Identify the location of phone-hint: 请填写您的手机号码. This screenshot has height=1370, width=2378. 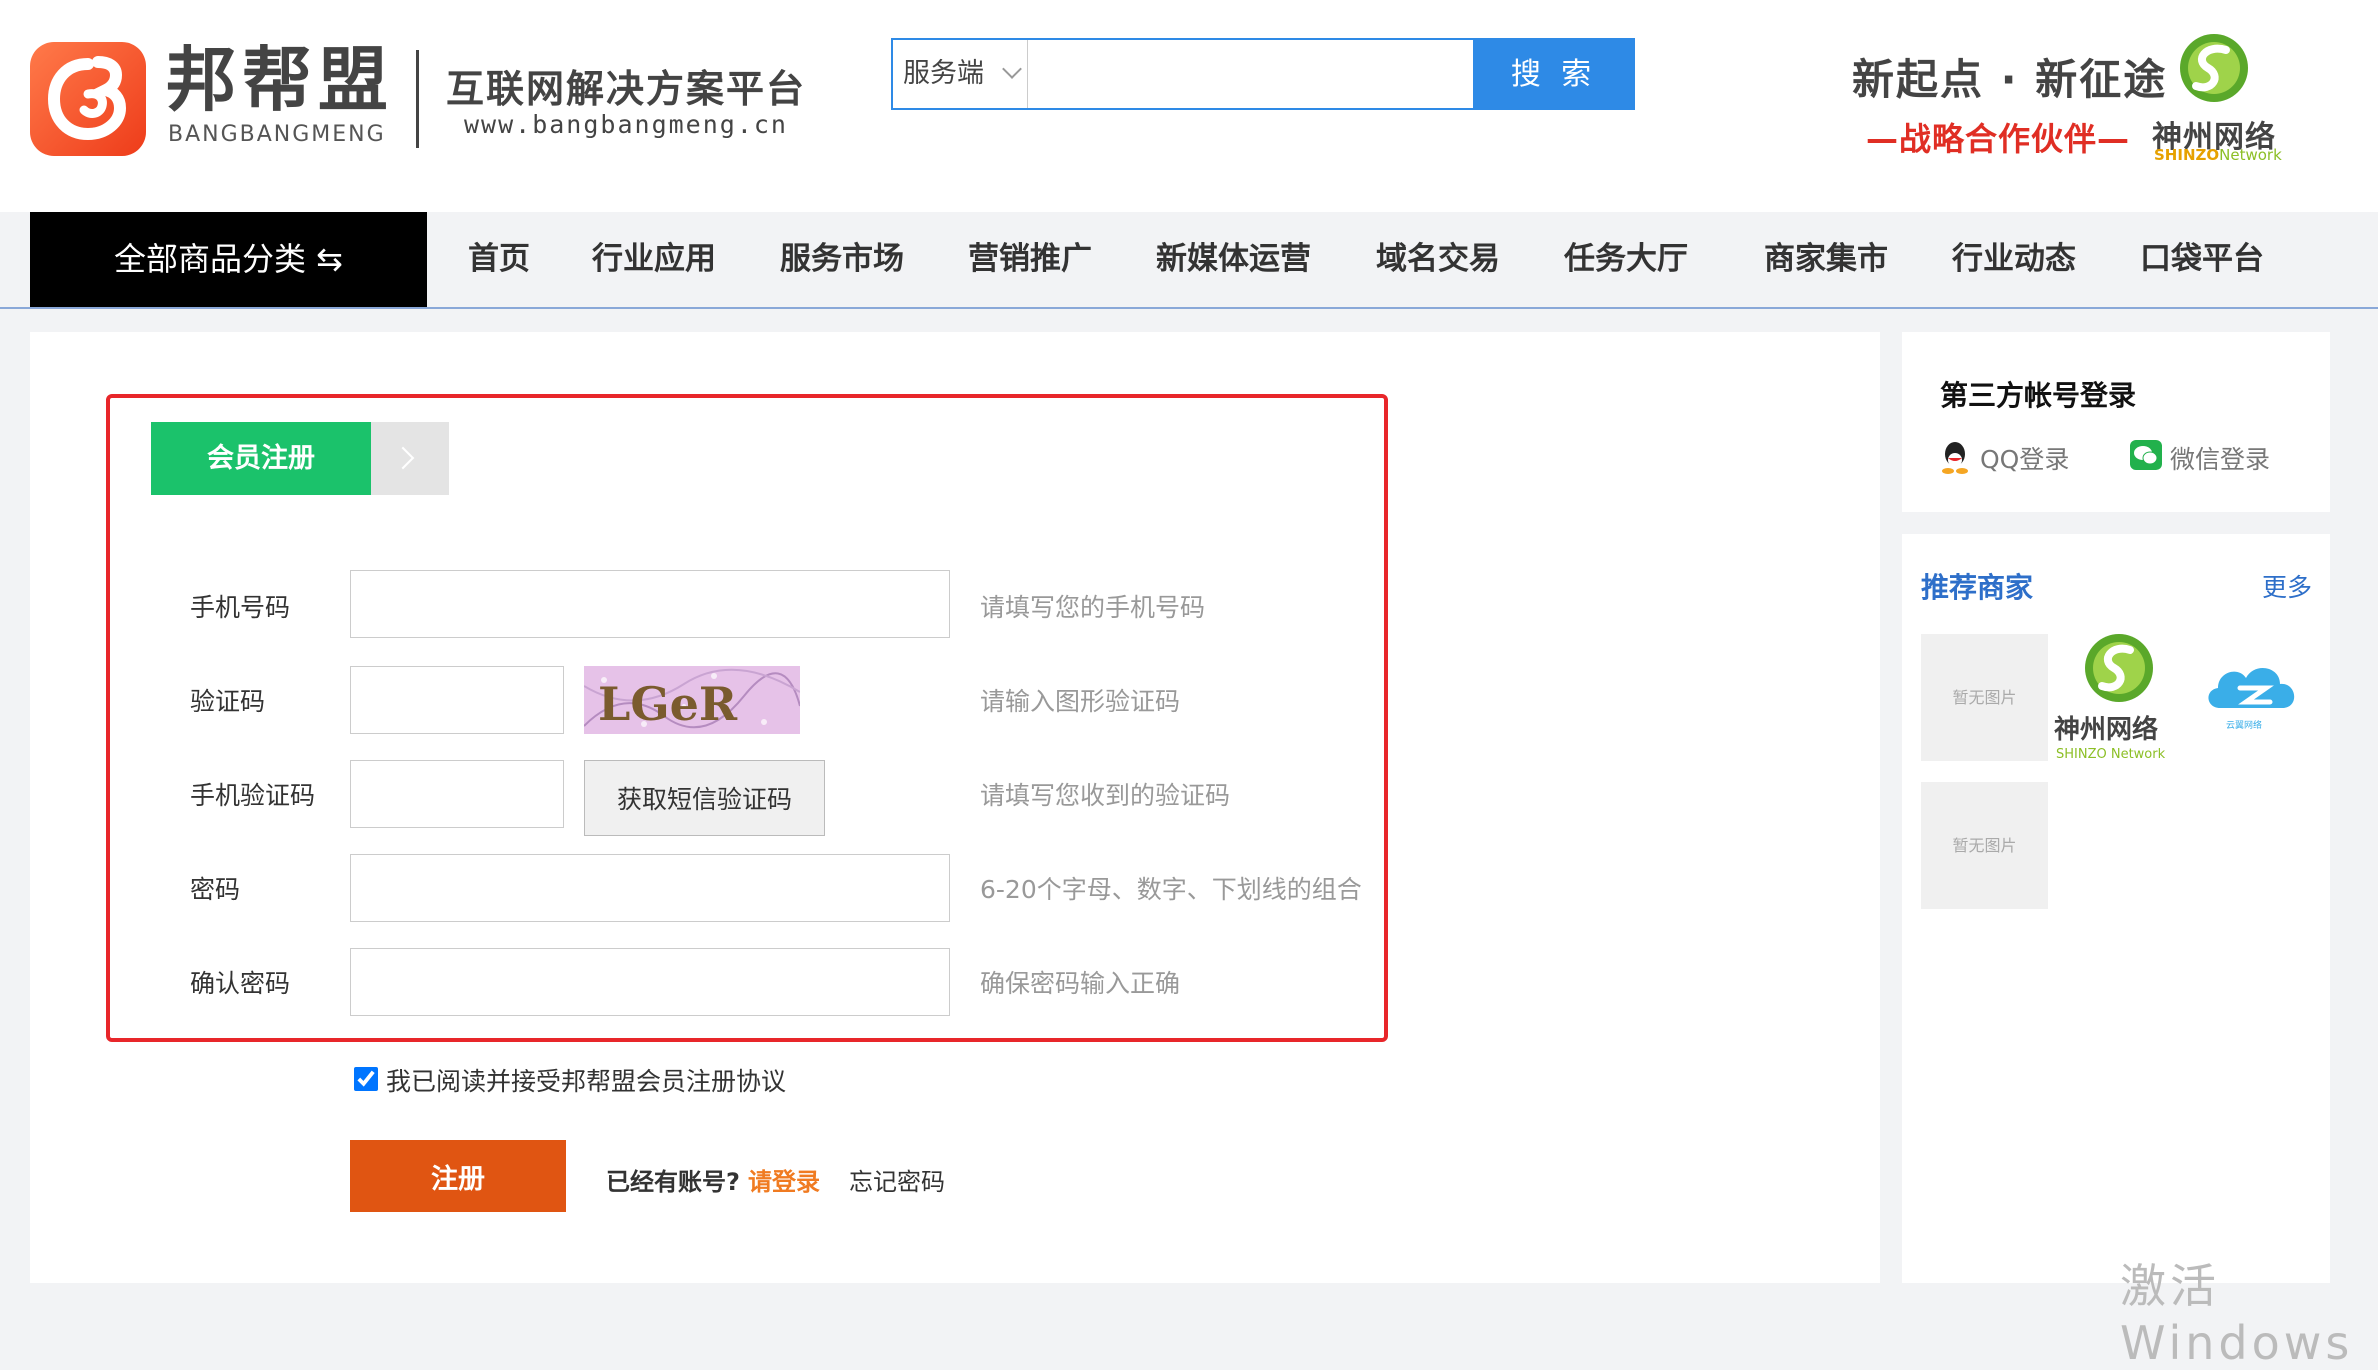
(1093, 607).